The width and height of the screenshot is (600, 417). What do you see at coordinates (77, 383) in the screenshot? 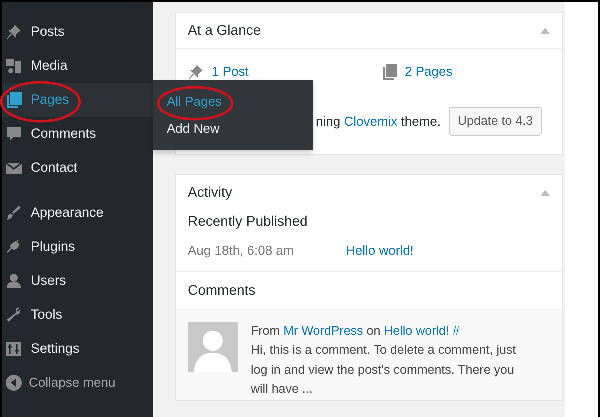
I see `collapse-menu-button: Collapse menu` at bounding box center [77, 383].